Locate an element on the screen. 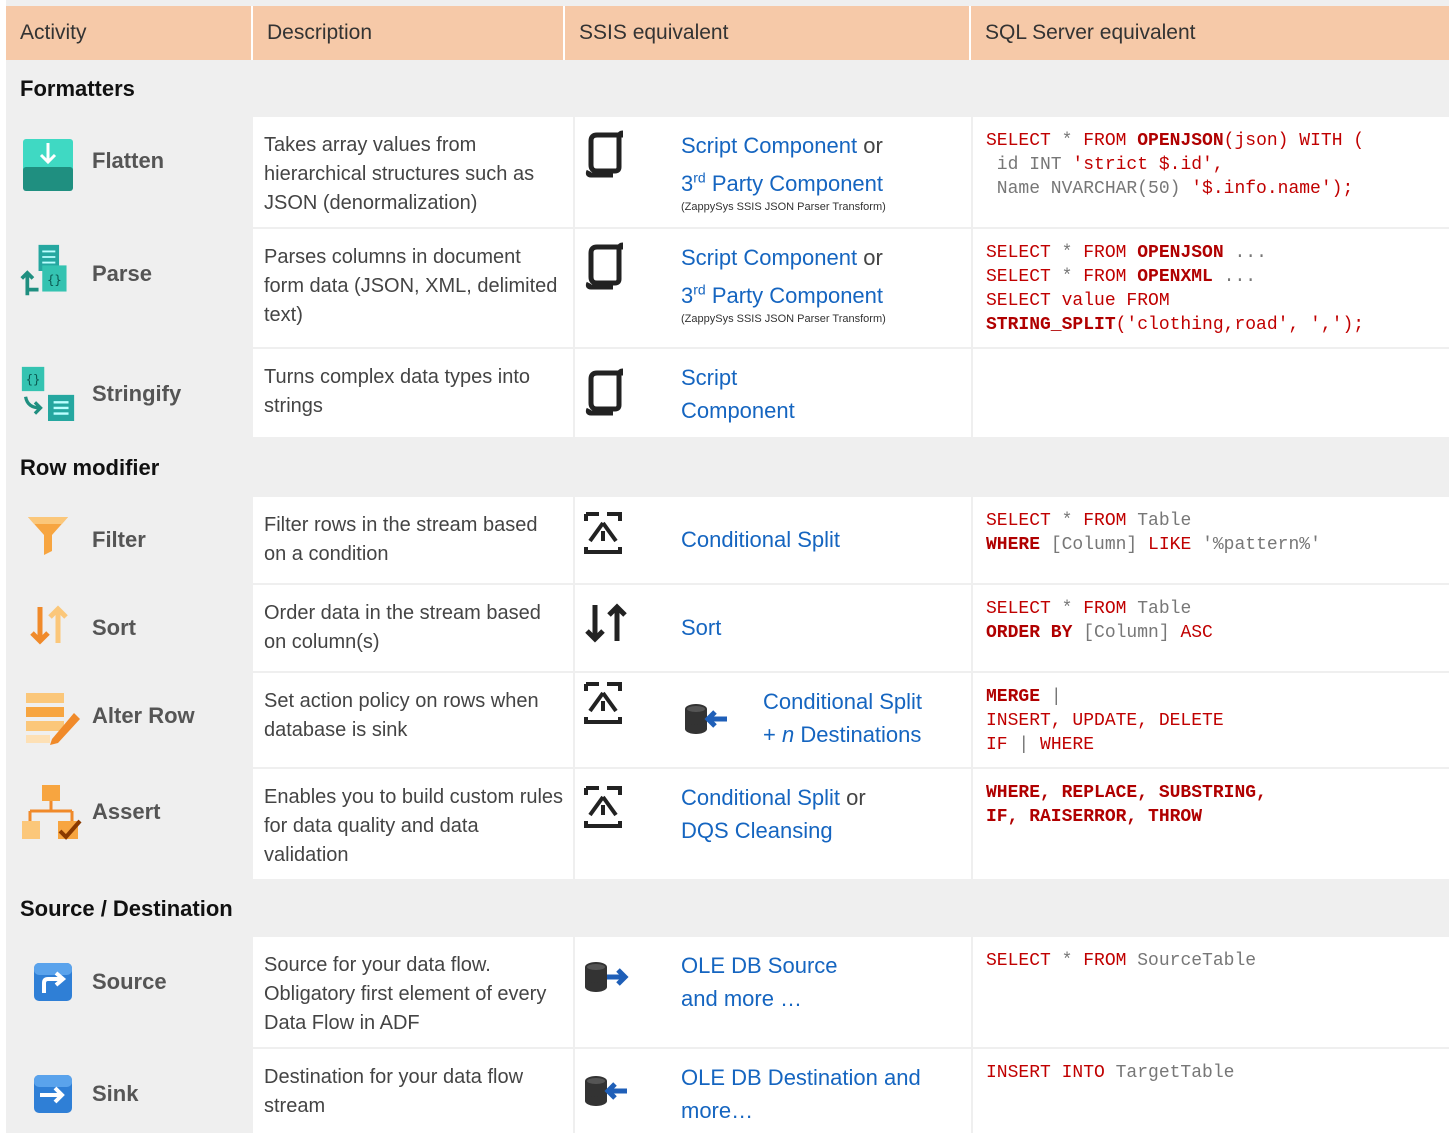 The width and height of the screenshot is (1449, 1133). assert-icon is located at coordinates (52, 812).